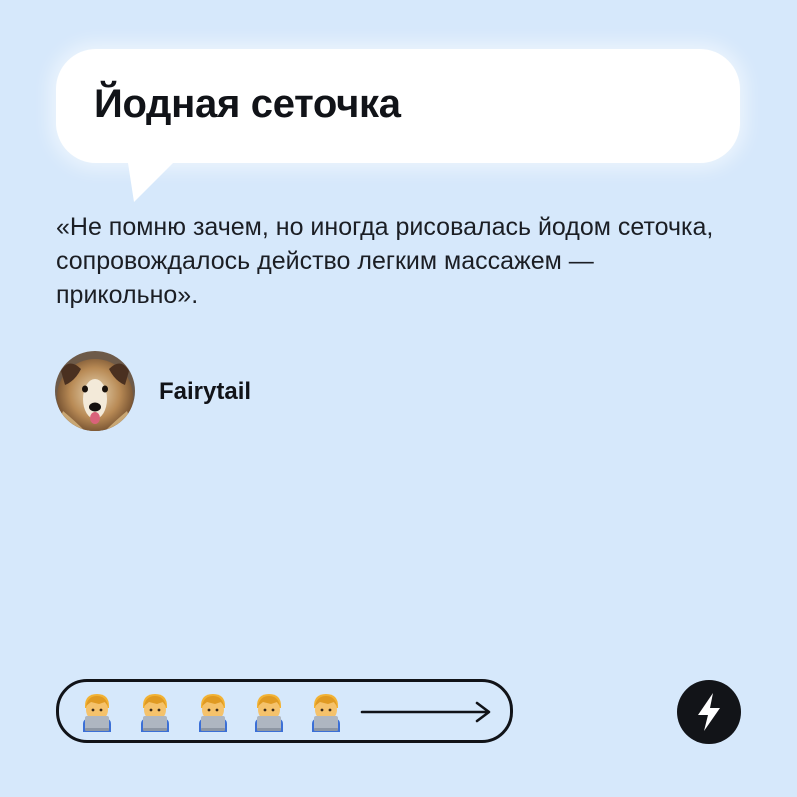 Image resolution: width=797 pixels, height=797 pixels. Describe the element at coordinates (205, 391) in the screenshot. I see `author-name: Fairytail` at that location.